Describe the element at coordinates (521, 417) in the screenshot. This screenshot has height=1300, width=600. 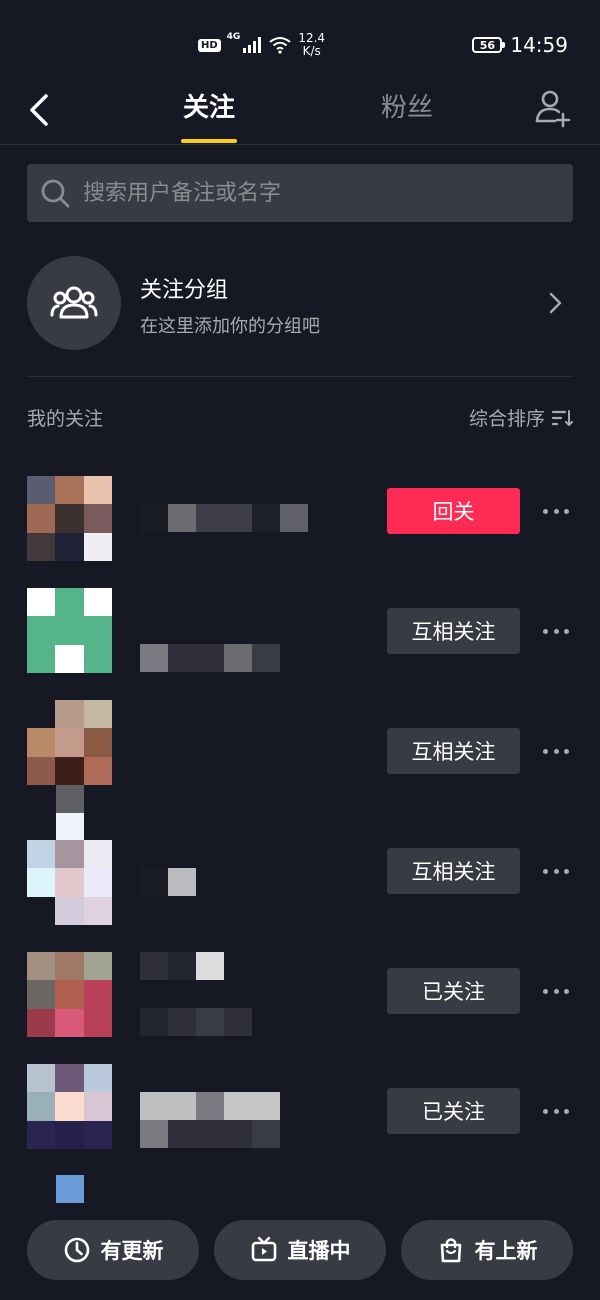
I see `sort-button: 综合排序` at that location.